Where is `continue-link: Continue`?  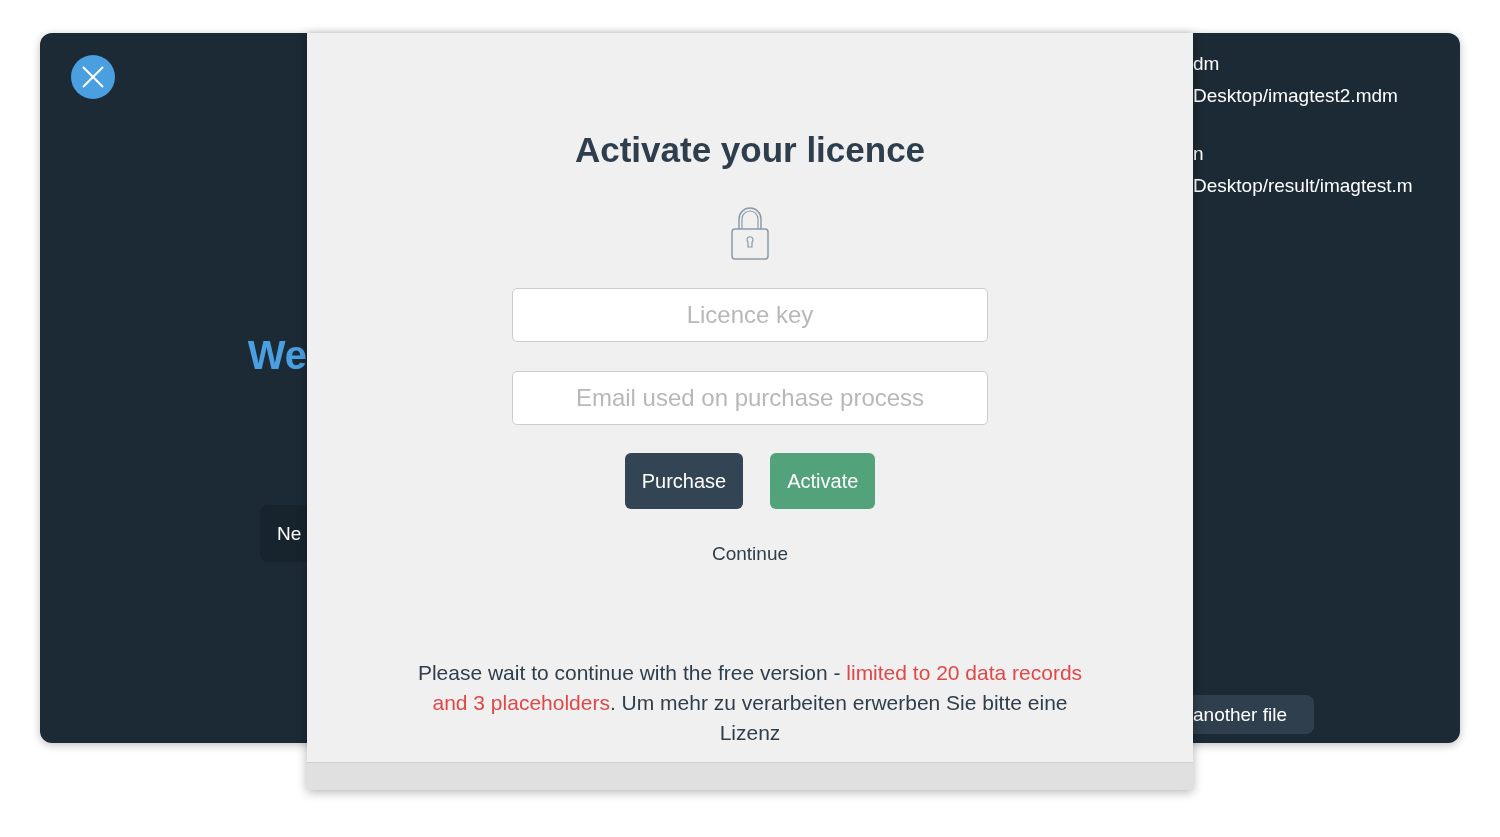
continue-link: Continue is located at coordinates (750, 554).